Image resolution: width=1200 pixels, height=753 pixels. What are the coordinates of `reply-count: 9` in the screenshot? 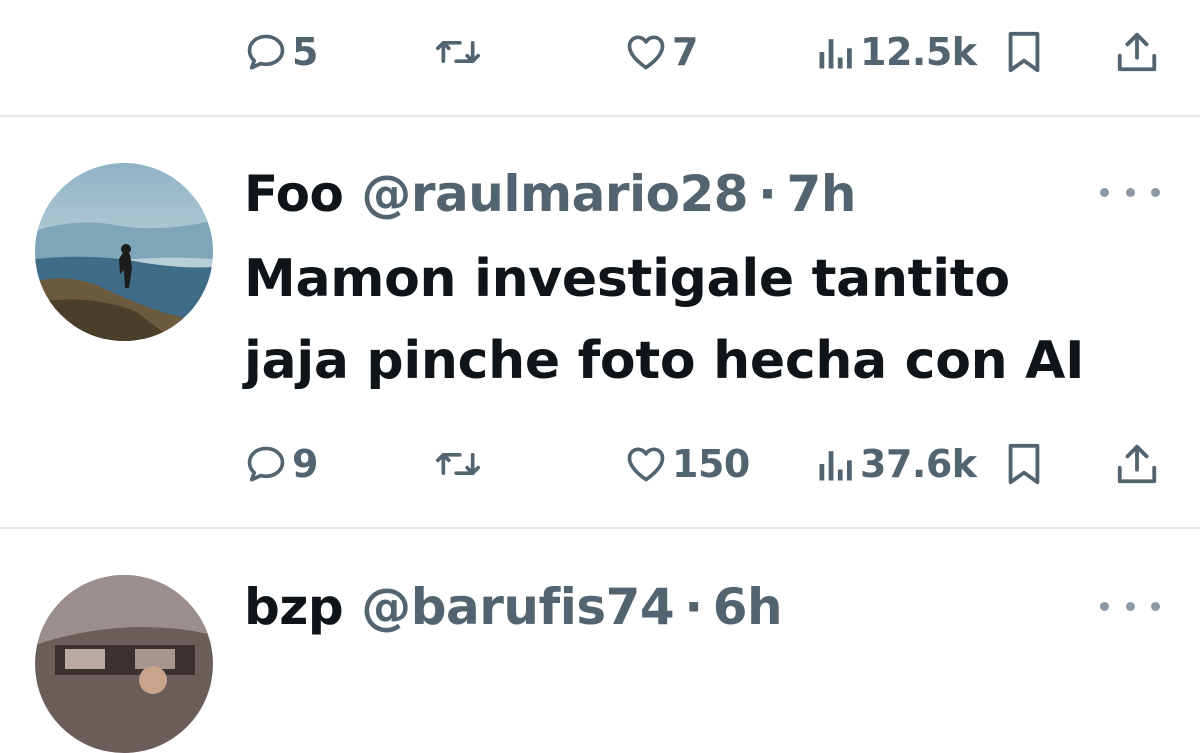 It's located at (305, 464).